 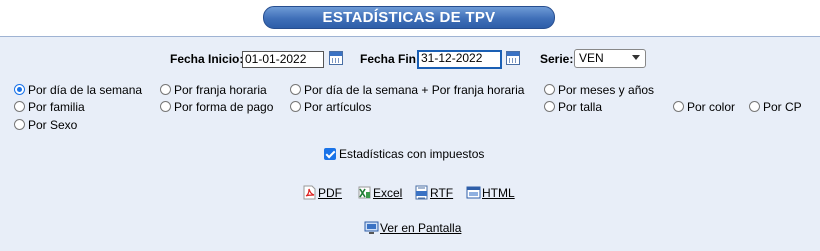 I want to click on page-title: ESTADÍSTICAS DE TPV, so click(x=409, y=17).